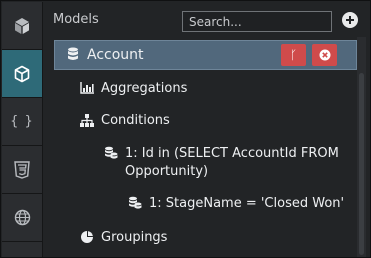  I want to click on tree-node-account: Account, so click(104, 55).